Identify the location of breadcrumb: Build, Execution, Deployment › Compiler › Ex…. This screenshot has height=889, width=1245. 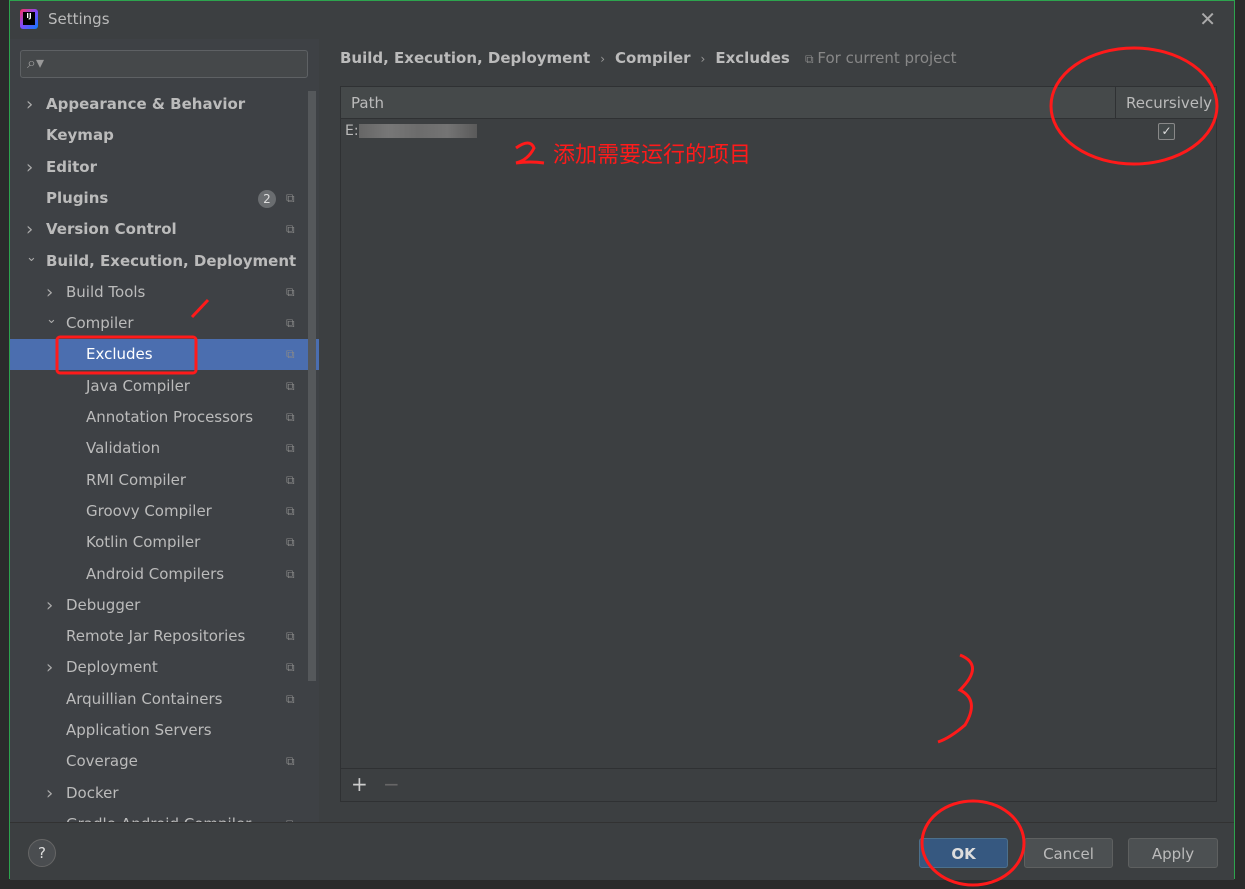
(565, 58).